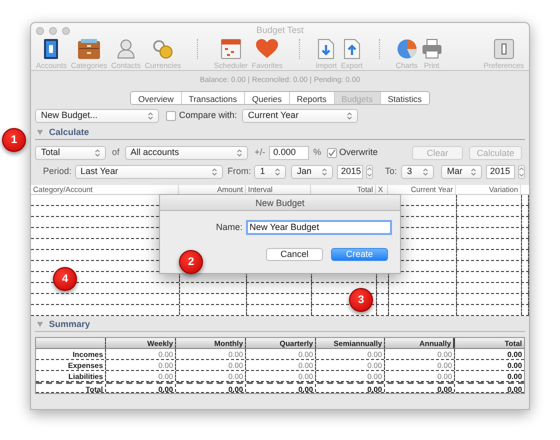 The image size is (560, 440). I want to click on checkbox-label: Overwrite, so click(358, 153).